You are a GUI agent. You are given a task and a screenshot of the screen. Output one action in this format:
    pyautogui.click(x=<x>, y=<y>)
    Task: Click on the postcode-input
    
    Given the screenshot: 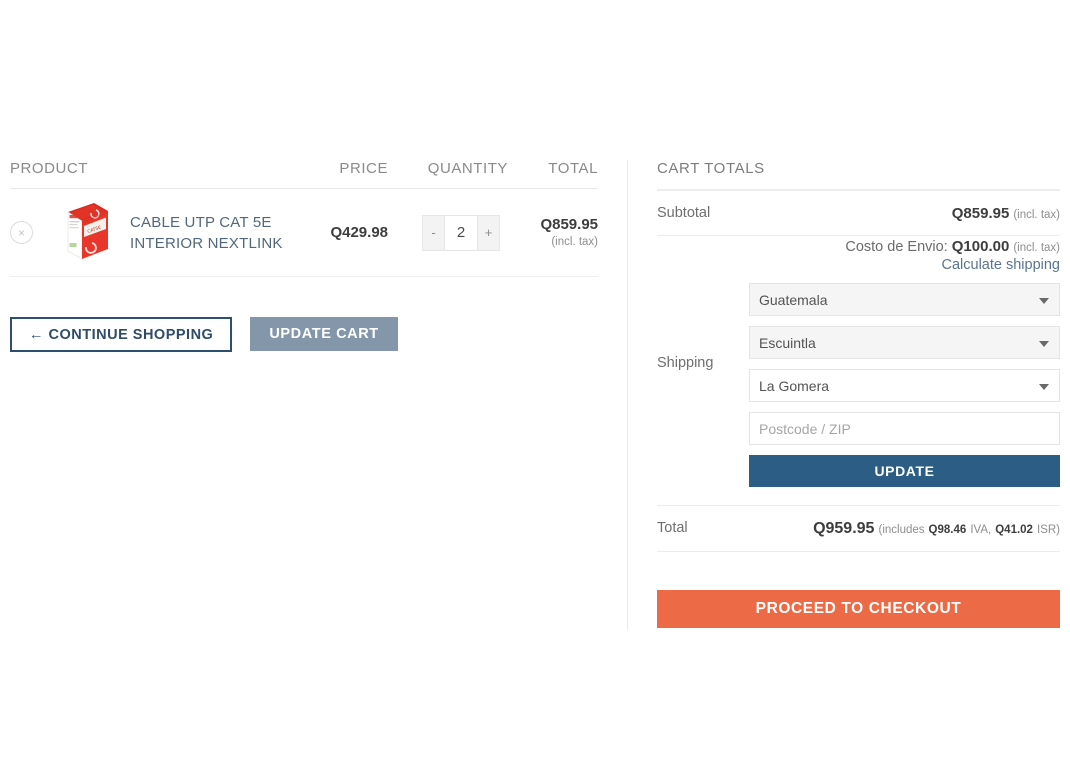 What is the action you would take?
    pyautogui.click(x=904, y=428)
    